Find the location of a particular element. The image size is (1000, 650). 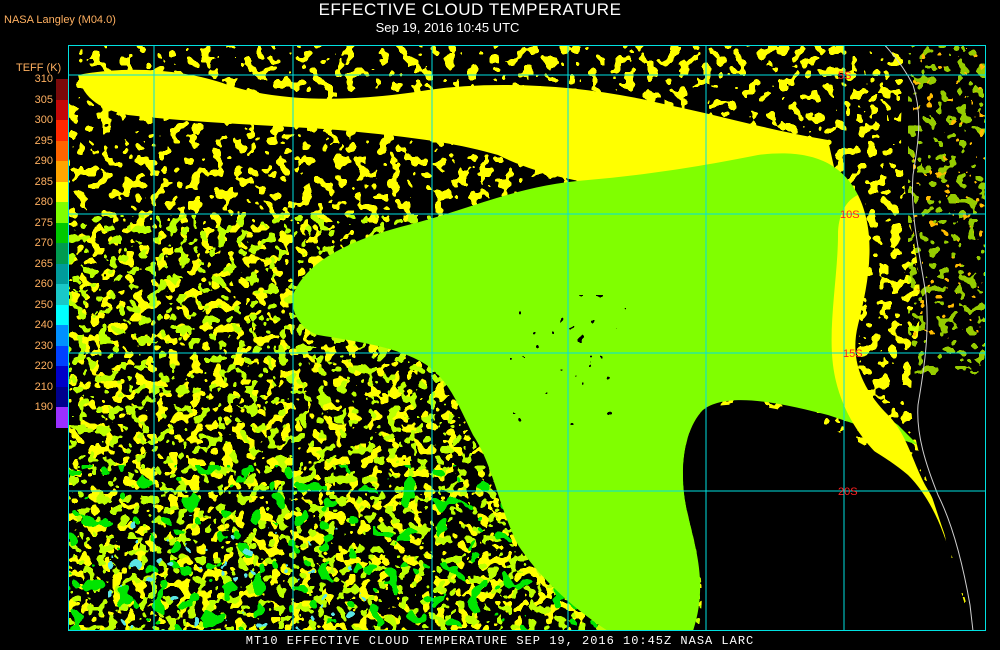

legend-label-300: 300 is located at coordinates (43, 120).